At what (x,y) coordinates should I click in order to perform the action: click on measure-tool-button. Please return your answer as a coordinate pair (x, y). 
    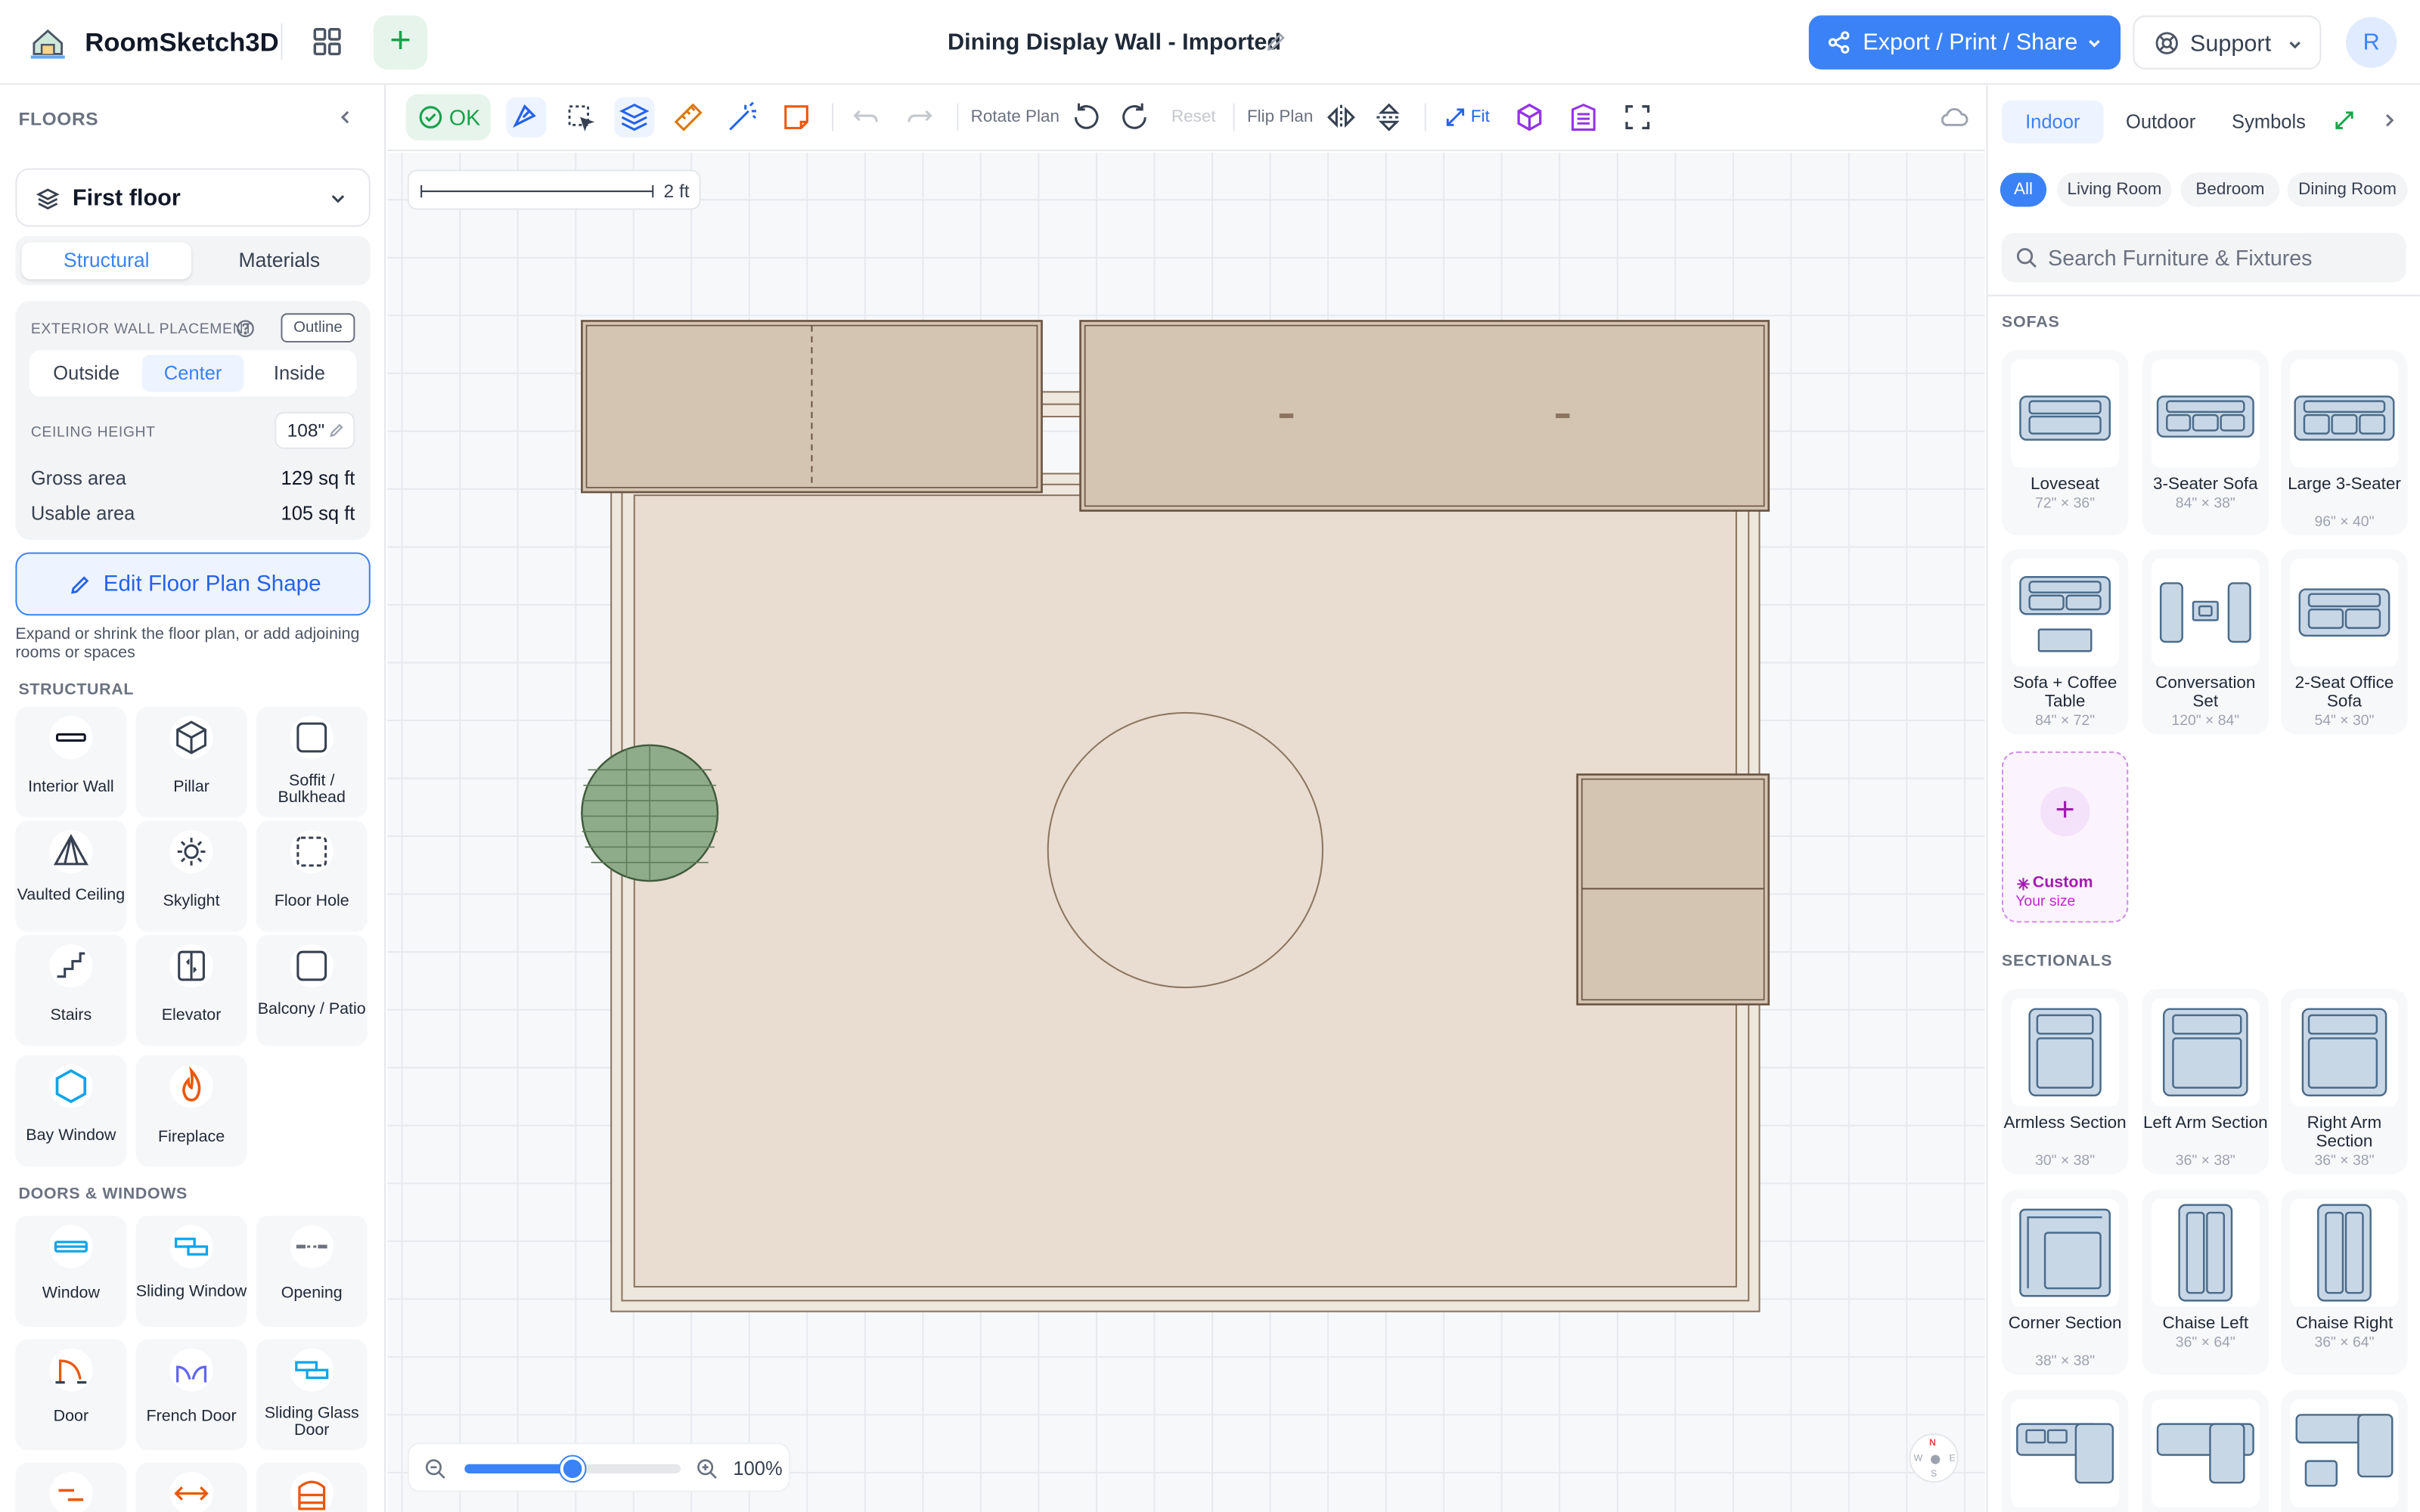
    Looking at the image, I should click on (689, 118).